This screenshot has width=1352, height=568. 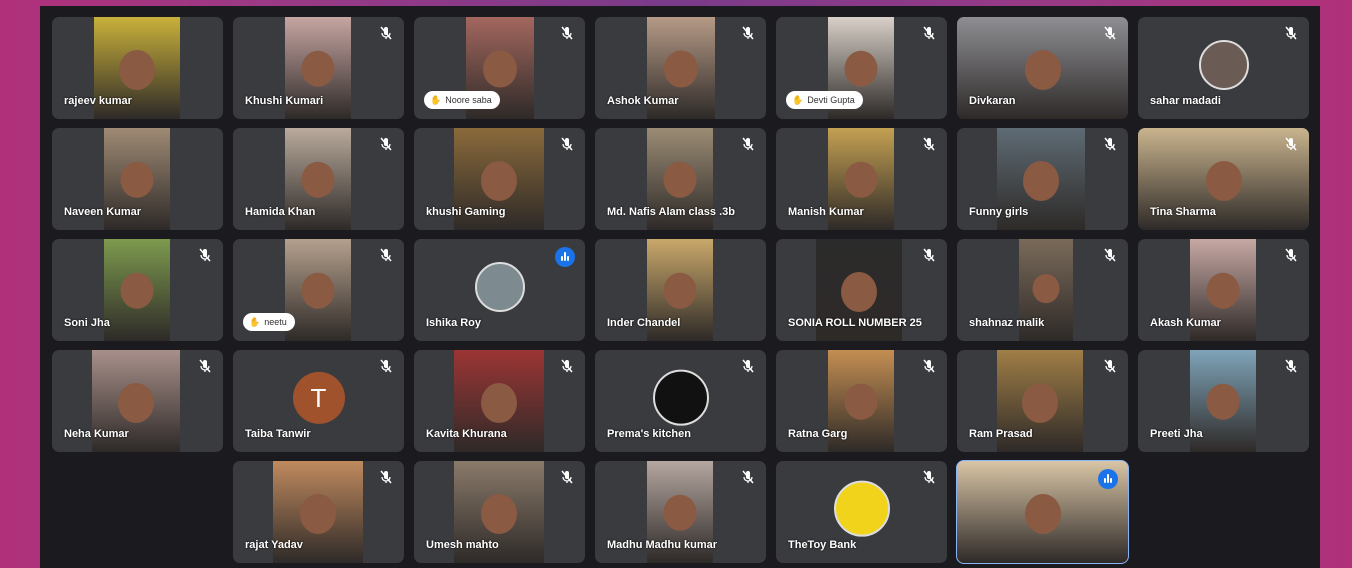 What do you see at coordinates (1001, 434) in the screenshot?
I see `participant-name: Ram Prasad` at bounding box center [1001, 434].